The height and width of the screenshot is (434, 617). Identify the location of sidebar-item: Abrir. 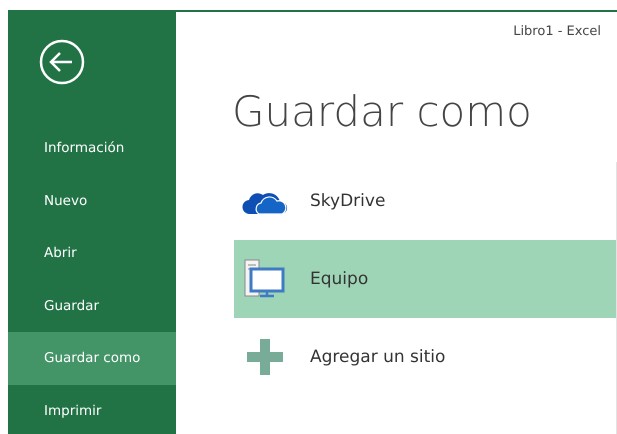
(92, 253).